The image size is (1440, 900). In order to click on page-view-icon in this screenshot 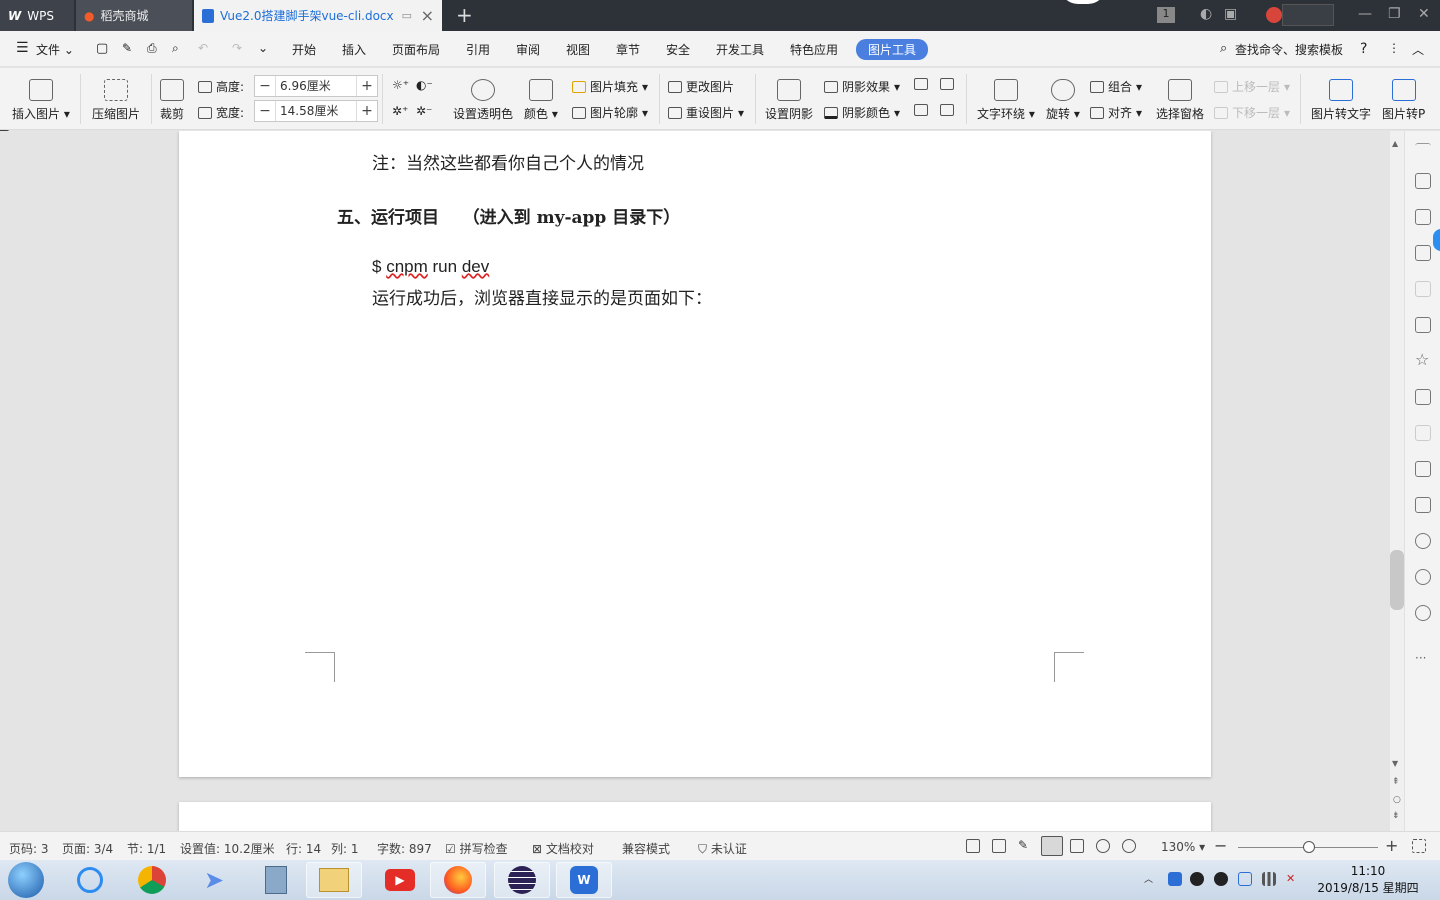, I will do `click(1052, 846)`.